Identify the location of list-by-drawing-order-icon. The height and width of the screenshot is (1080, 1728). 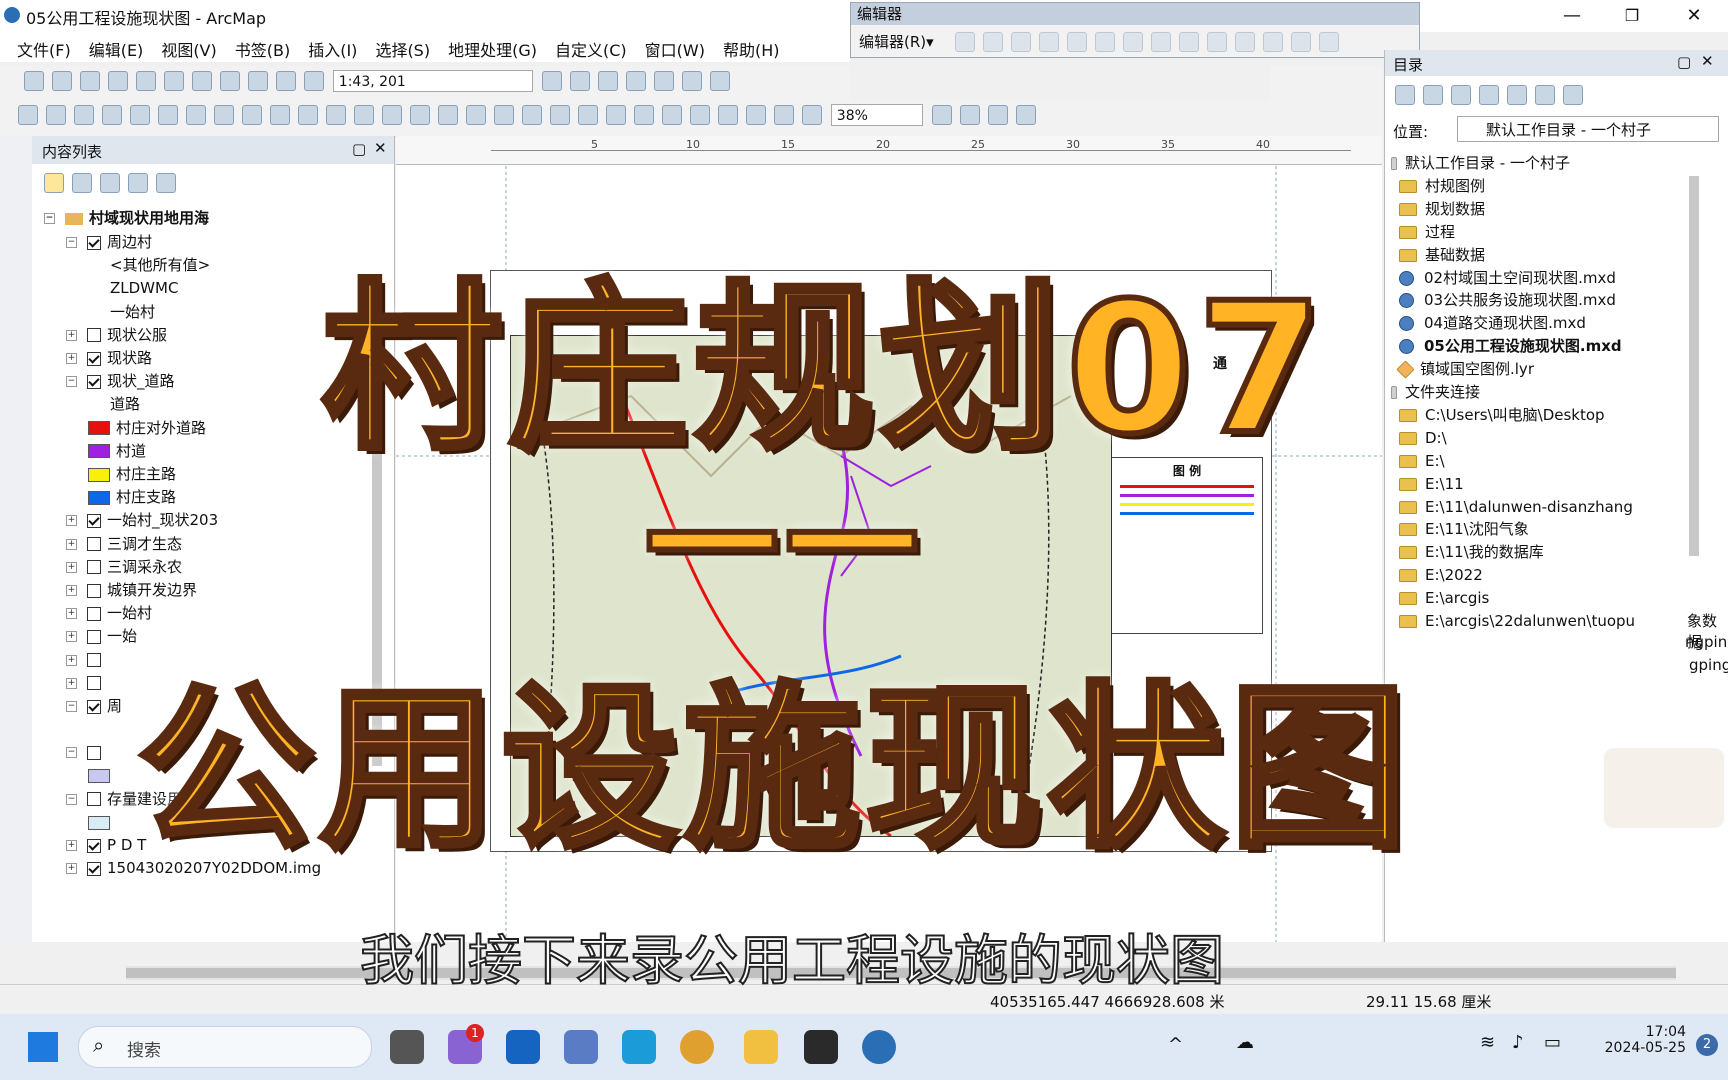
(54, 183).